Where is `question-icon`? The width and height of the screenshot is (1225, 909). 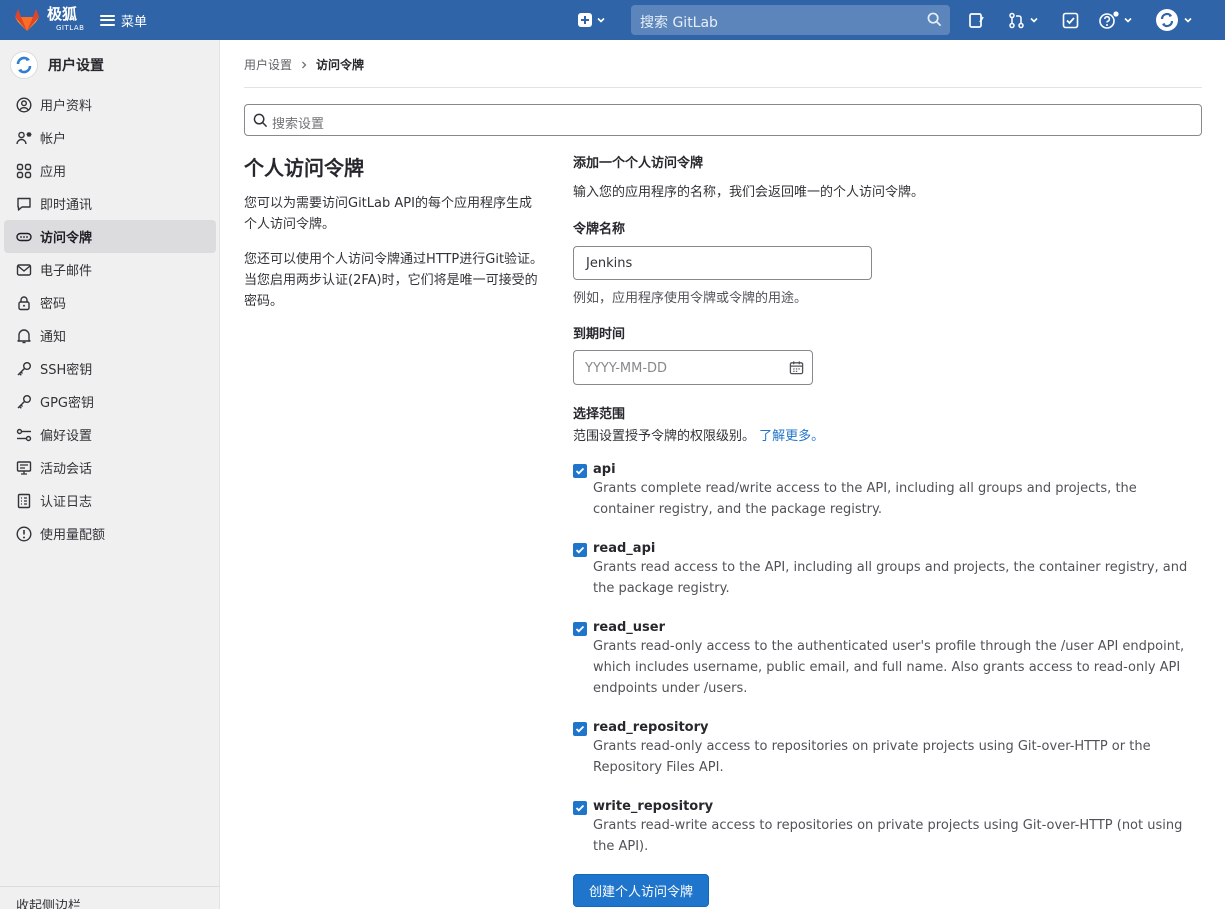 question-icon is located at coordinates (1109, 20).